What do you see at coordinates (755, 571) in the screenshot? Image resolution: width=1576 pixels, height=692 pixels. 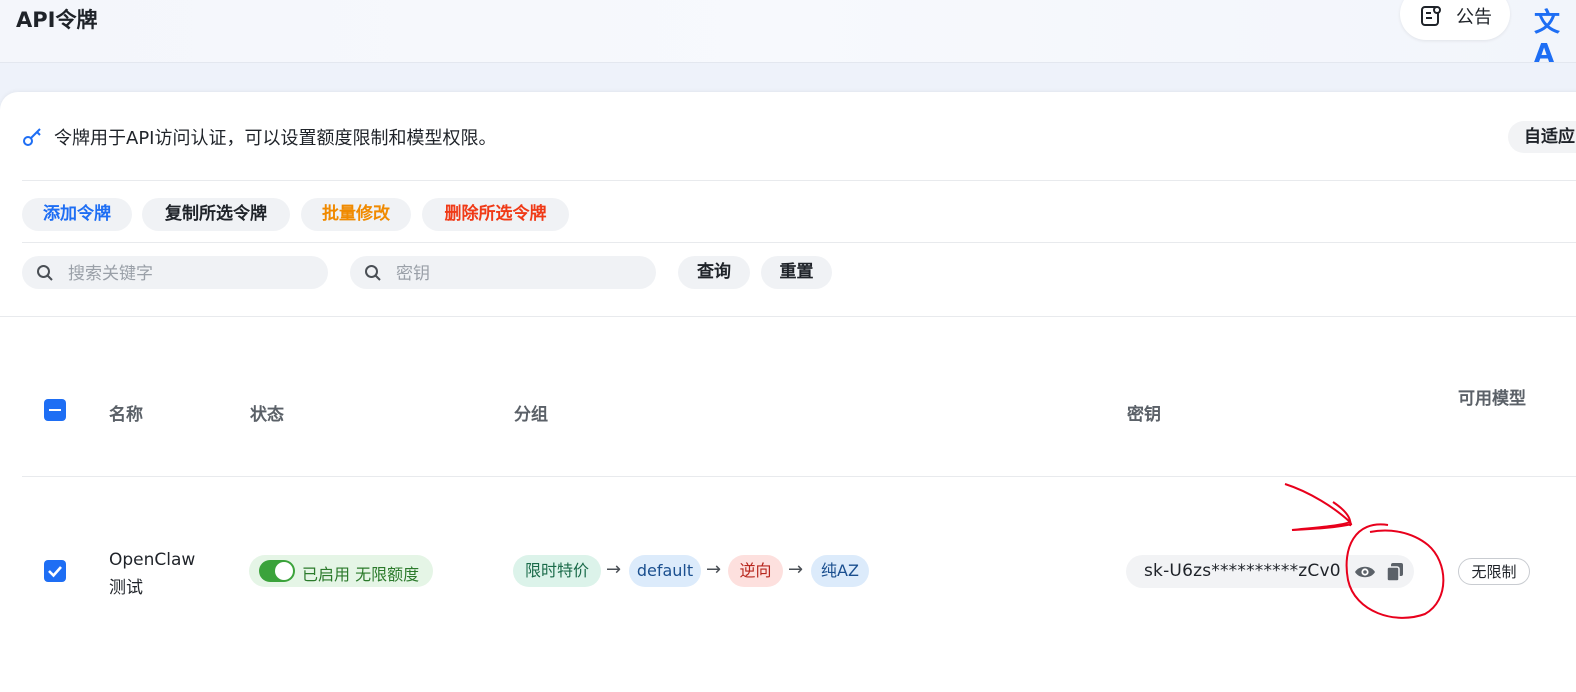 I see `group-tag: 逆向` at bounding box center [755, 571].